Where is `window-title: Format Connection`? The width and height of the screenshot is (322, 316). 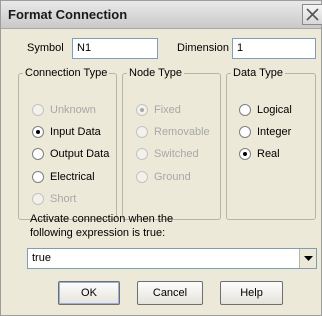 window-title: Format Connection is located at coordinates (68, 14).